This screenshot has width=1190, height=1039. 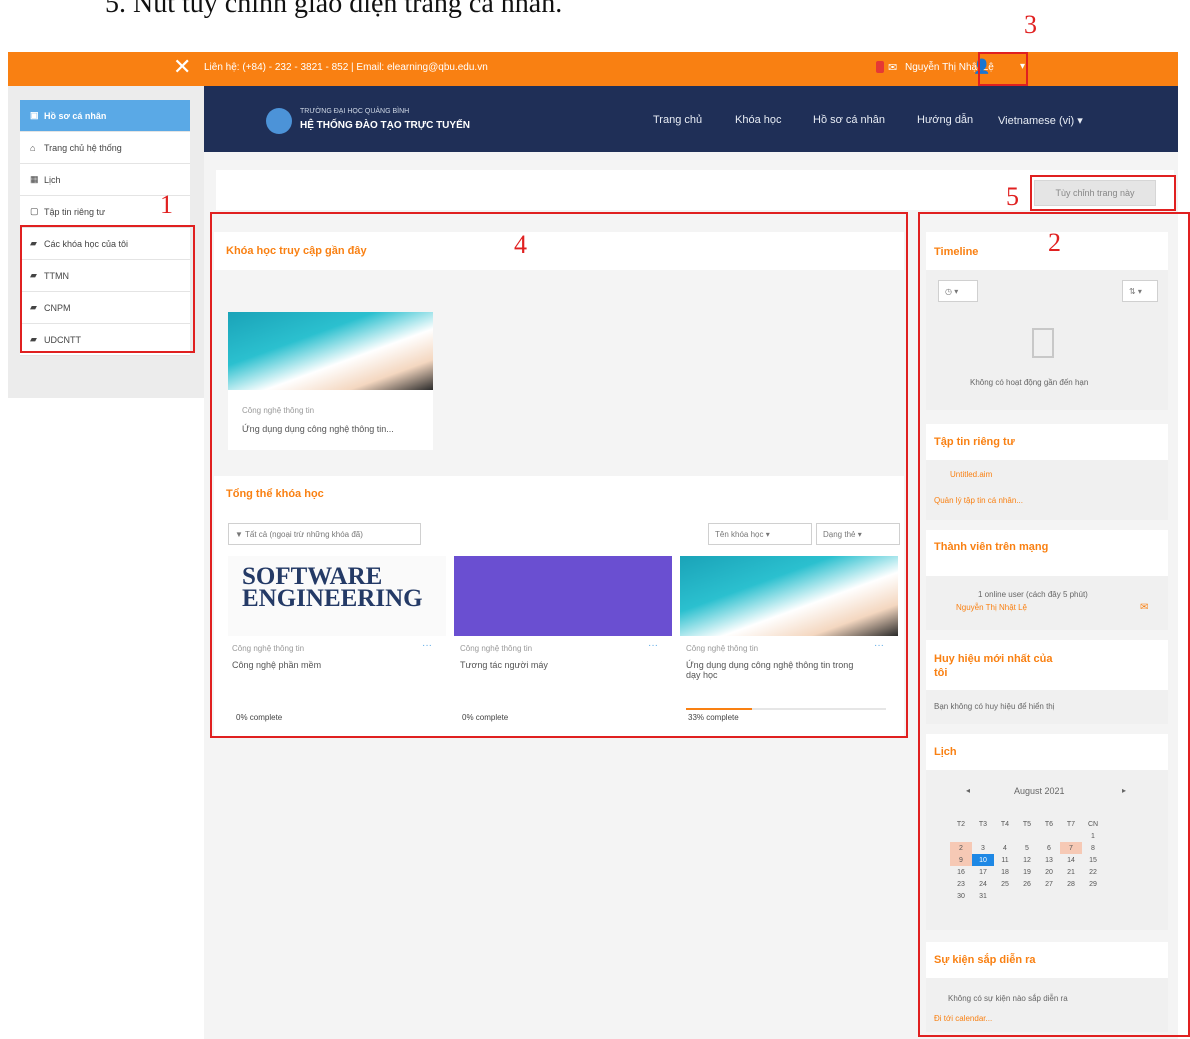 I want to click on left-menu-item: ▣ Hồ sơ cá nhân, so click(x=105, y=116).